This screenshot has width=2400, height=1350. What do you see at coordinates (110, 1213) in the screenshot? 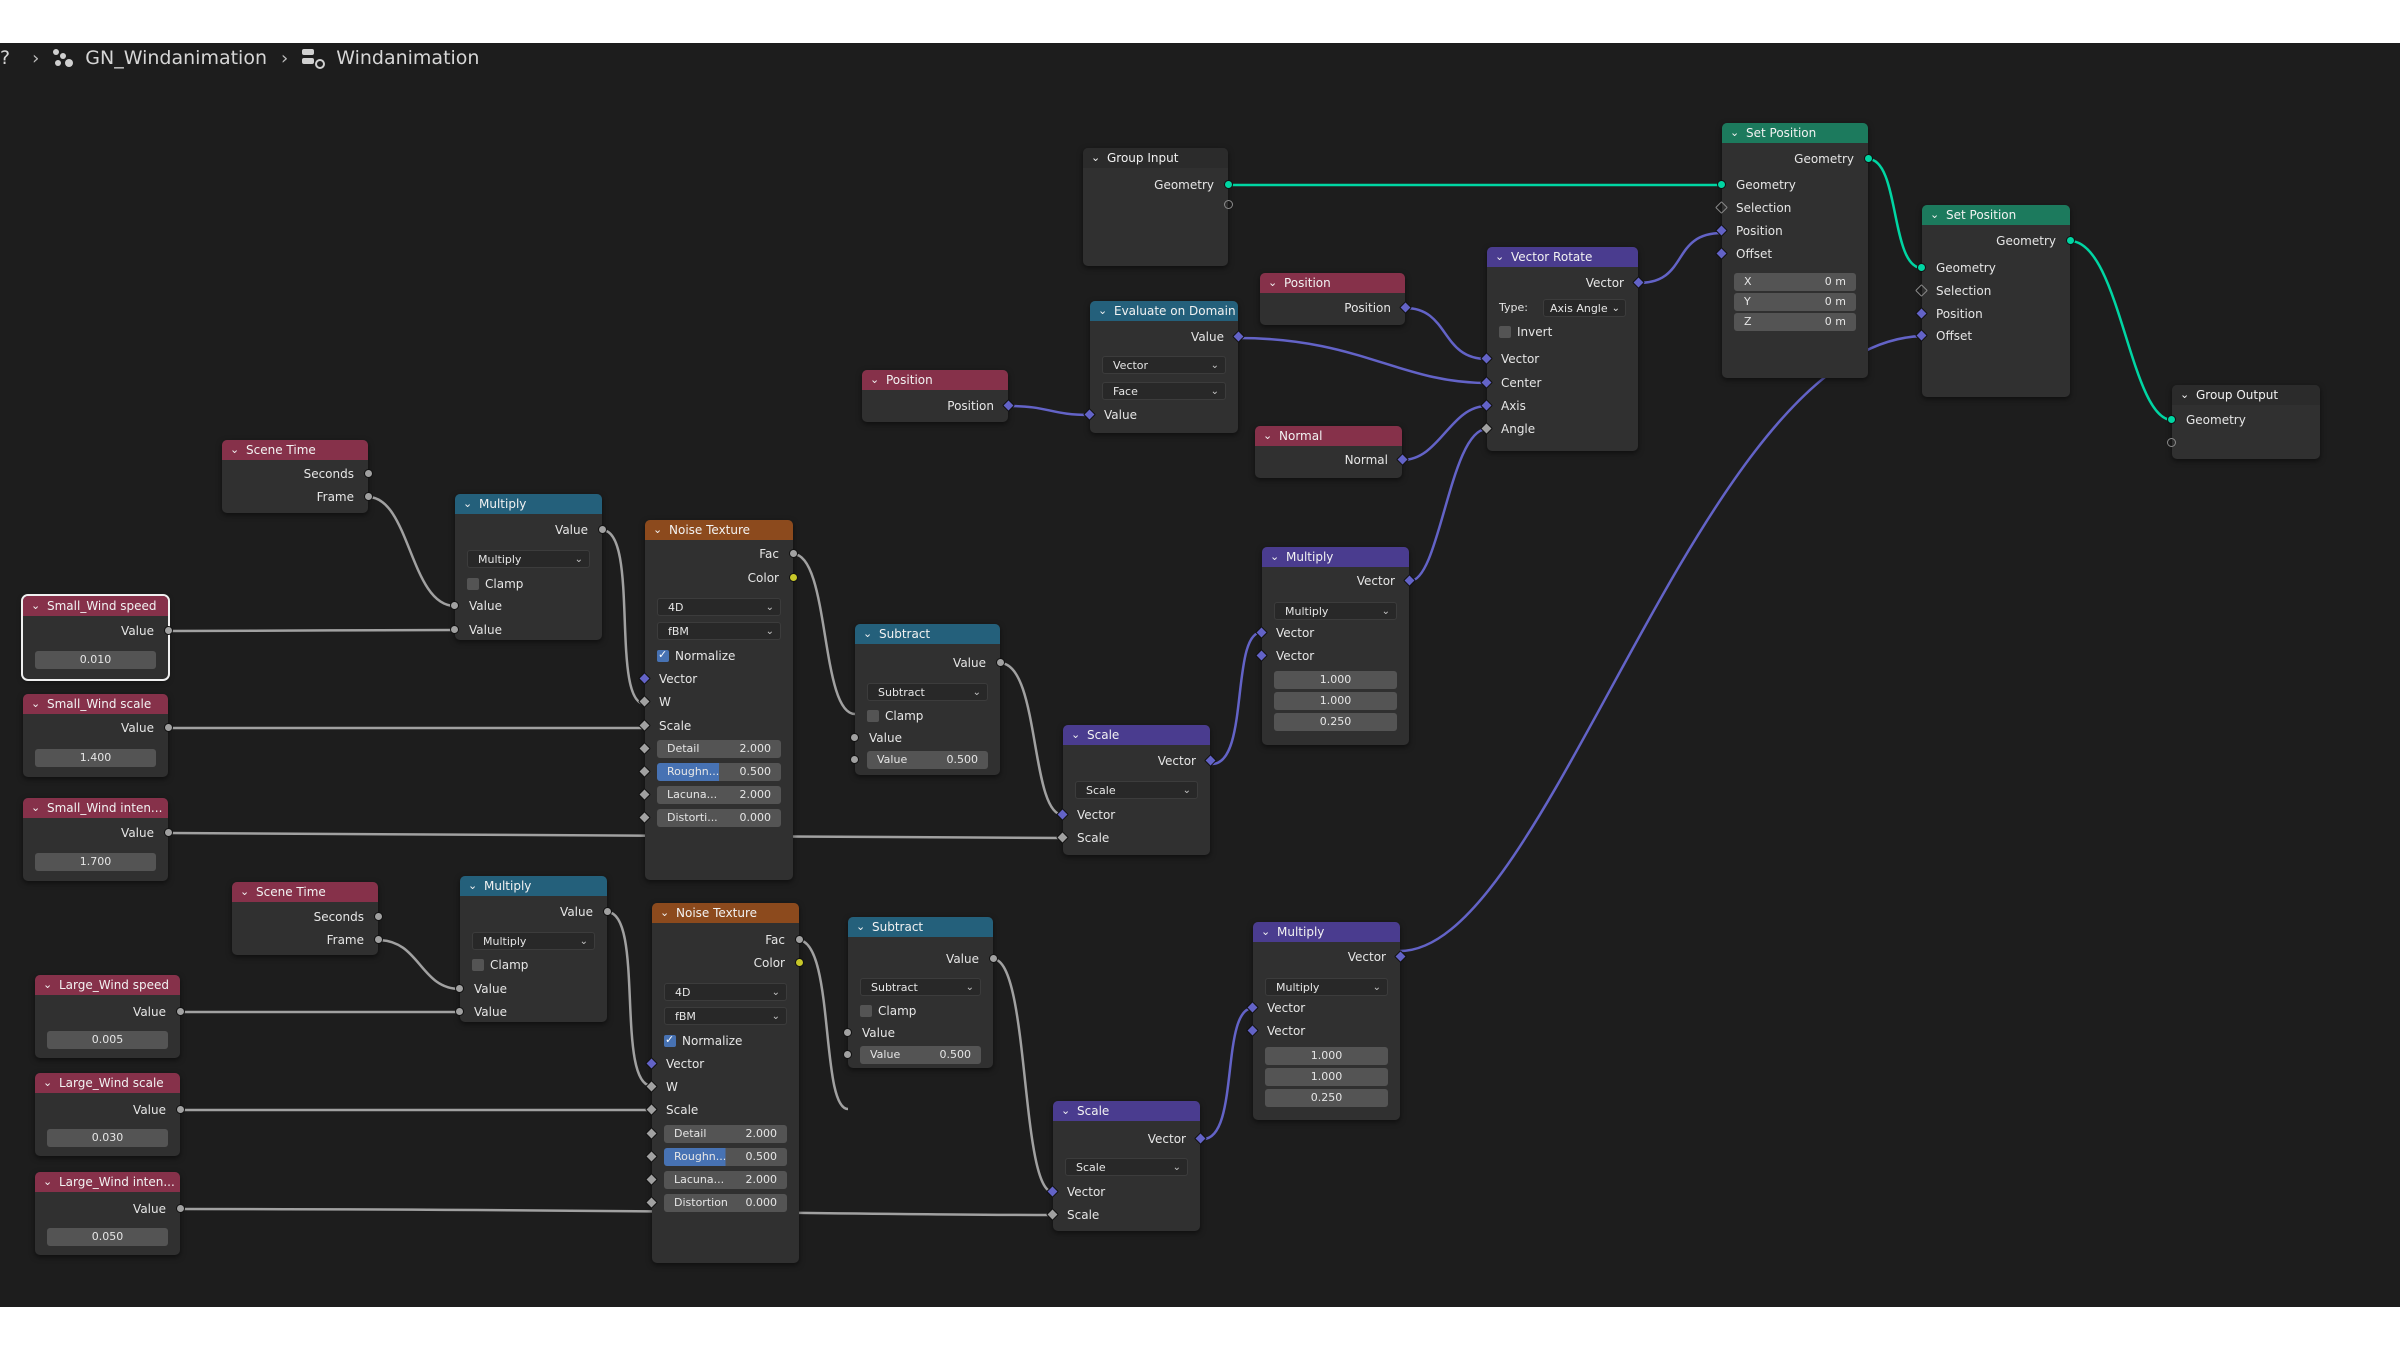
I see `large-wind-intensity-node: ⌄ Large_Wind inten... Value 0.050` at bounding box center [110, 1213].